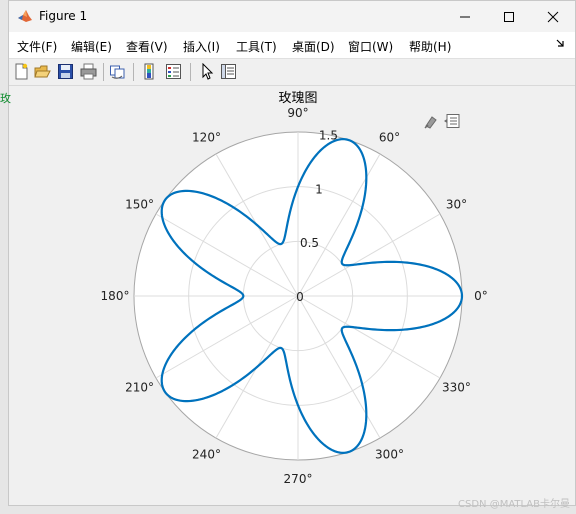  I want to click on matlab-icon, so click(25, 16).